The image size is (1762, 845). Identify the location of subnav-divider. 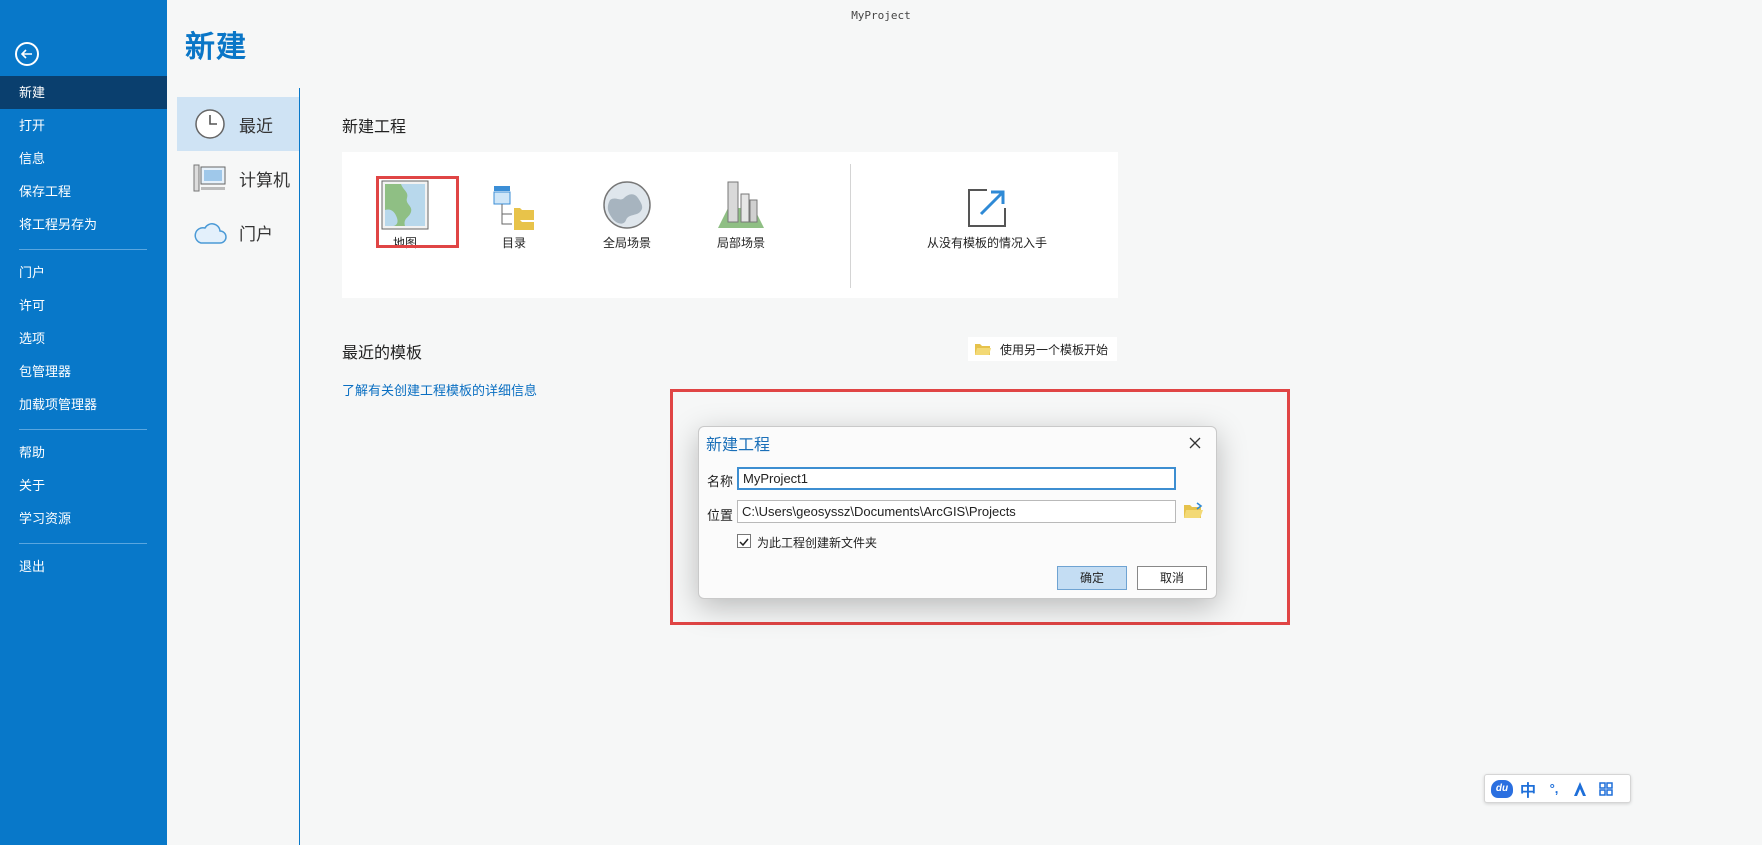
(299, 466).